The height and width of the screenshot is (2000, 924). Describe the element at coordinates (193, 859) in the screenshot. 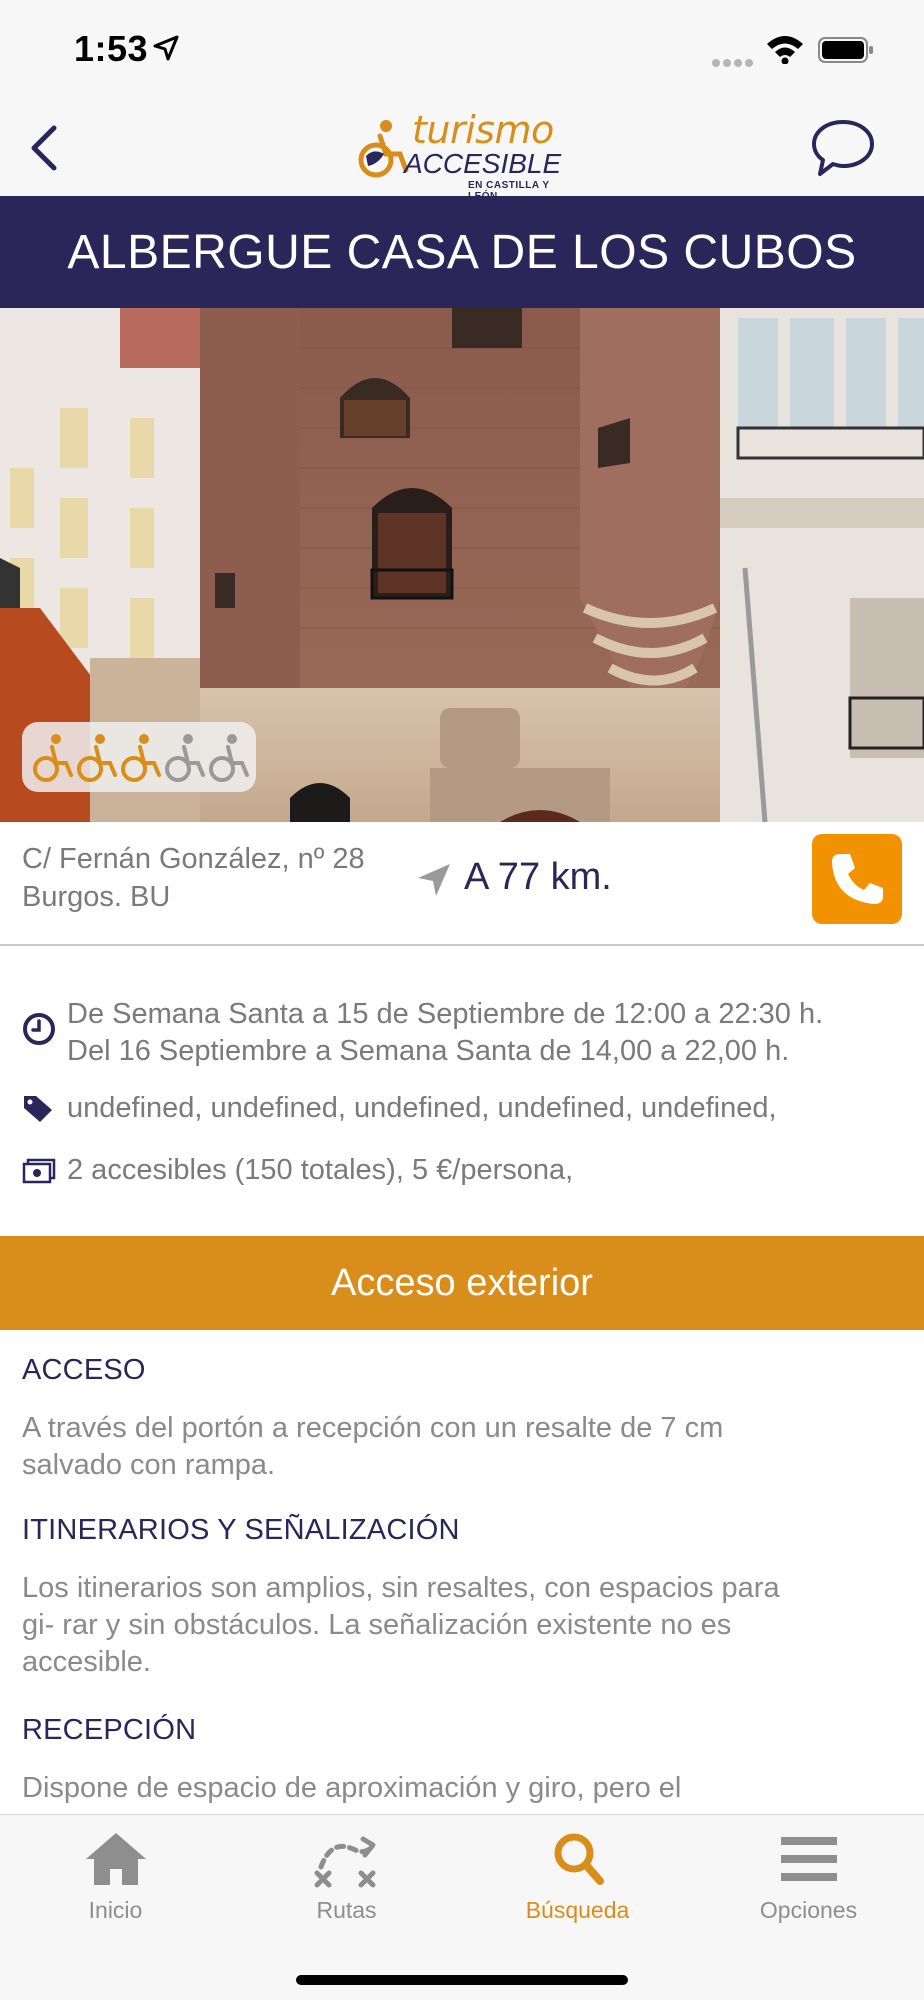

I see `address-line-1: C/ Fernán González, nº 28` at that location.